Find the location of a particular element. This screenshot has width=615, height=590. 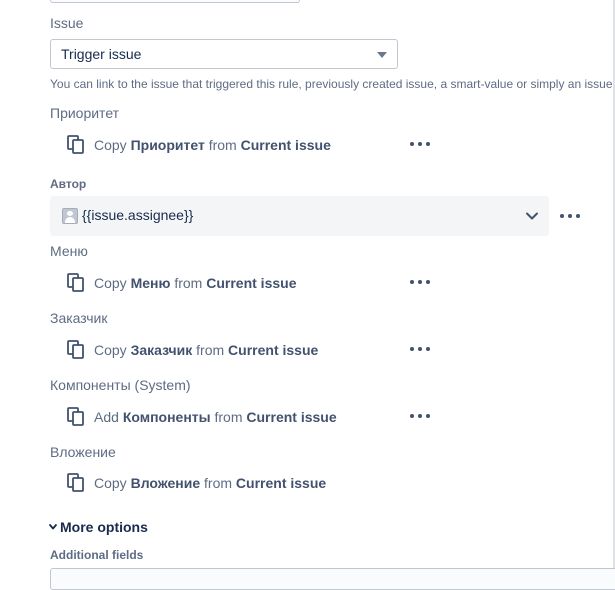

additional-fields-label: Additional fields is located at coordinates (97, 555).